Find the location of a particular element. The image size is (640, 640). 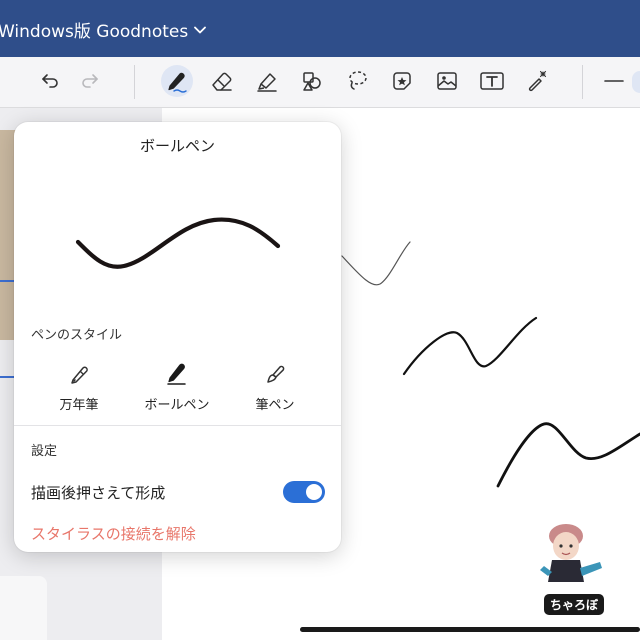

image-icon is located at coordinates (447, 81).